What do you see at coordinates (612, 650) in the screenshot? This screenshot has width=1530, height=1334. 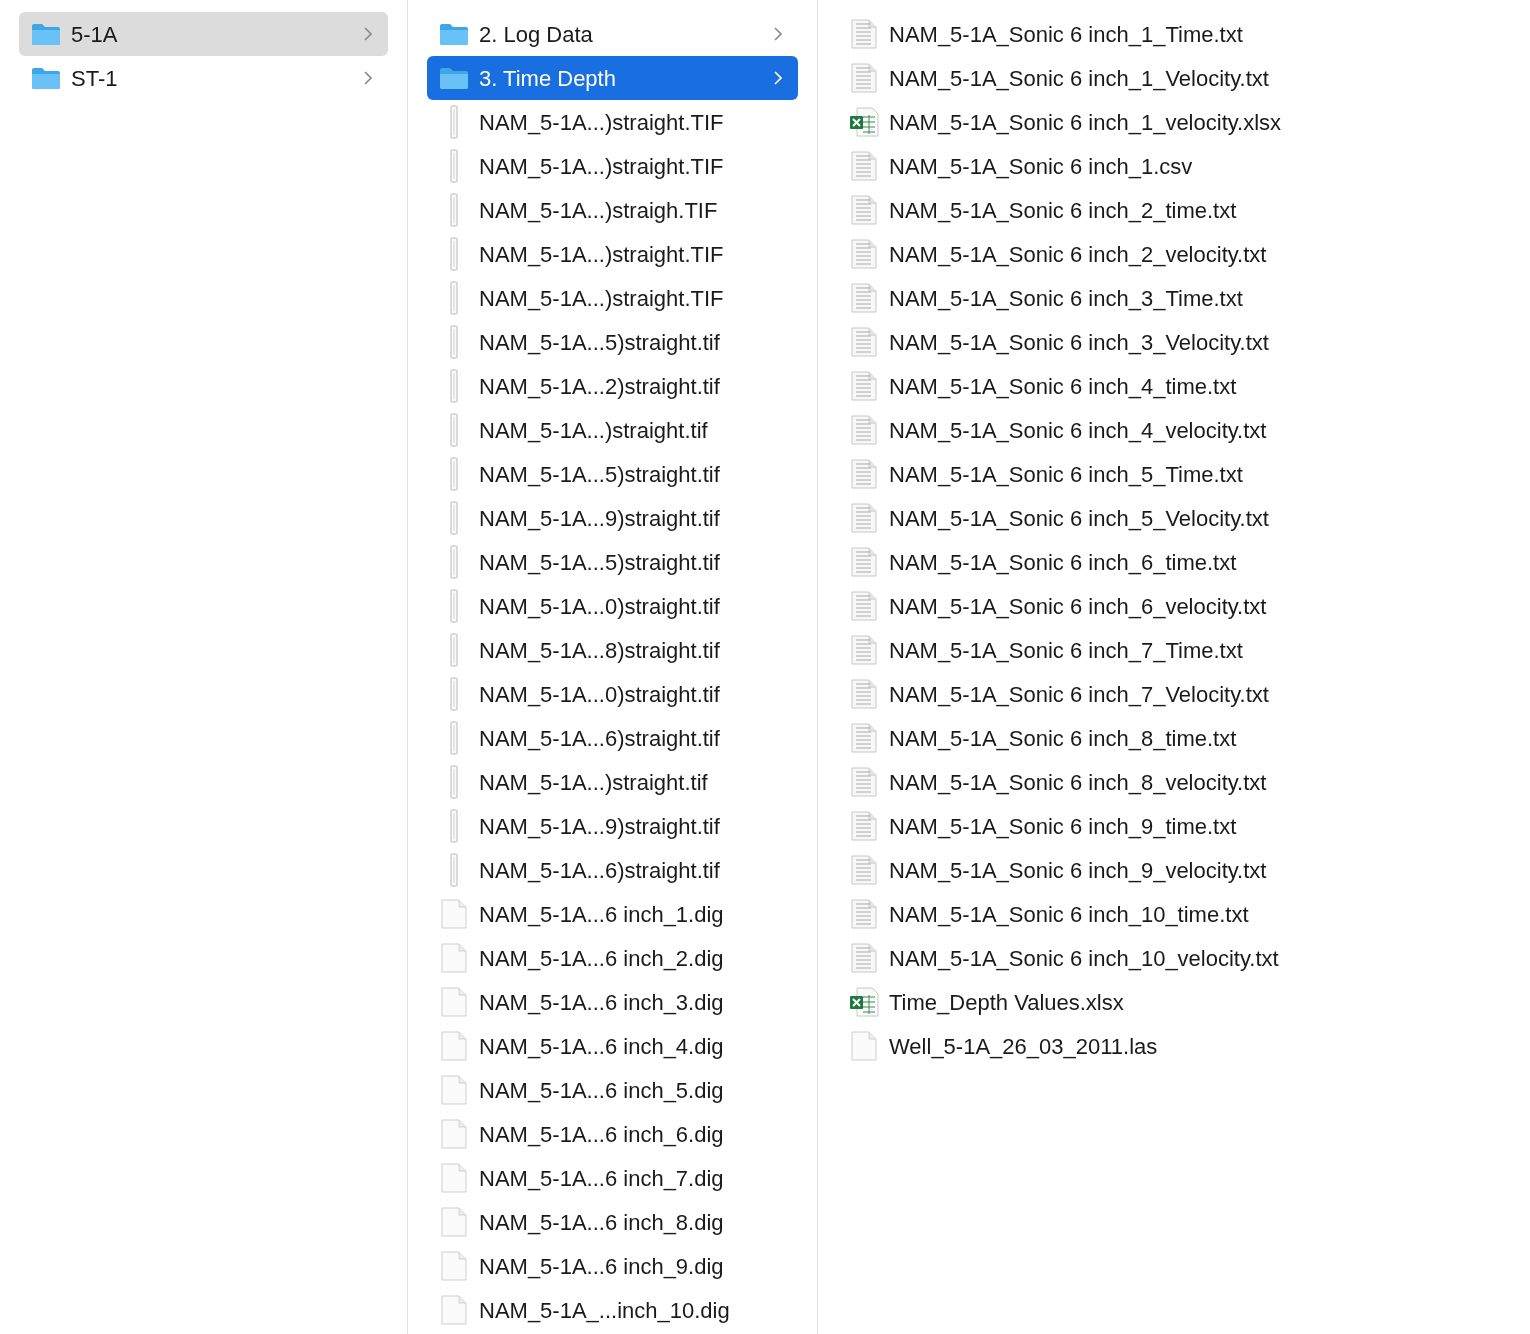 I see `file-item: NAM_5-1A...8)straight.tif` at bounding box center [612, 650].